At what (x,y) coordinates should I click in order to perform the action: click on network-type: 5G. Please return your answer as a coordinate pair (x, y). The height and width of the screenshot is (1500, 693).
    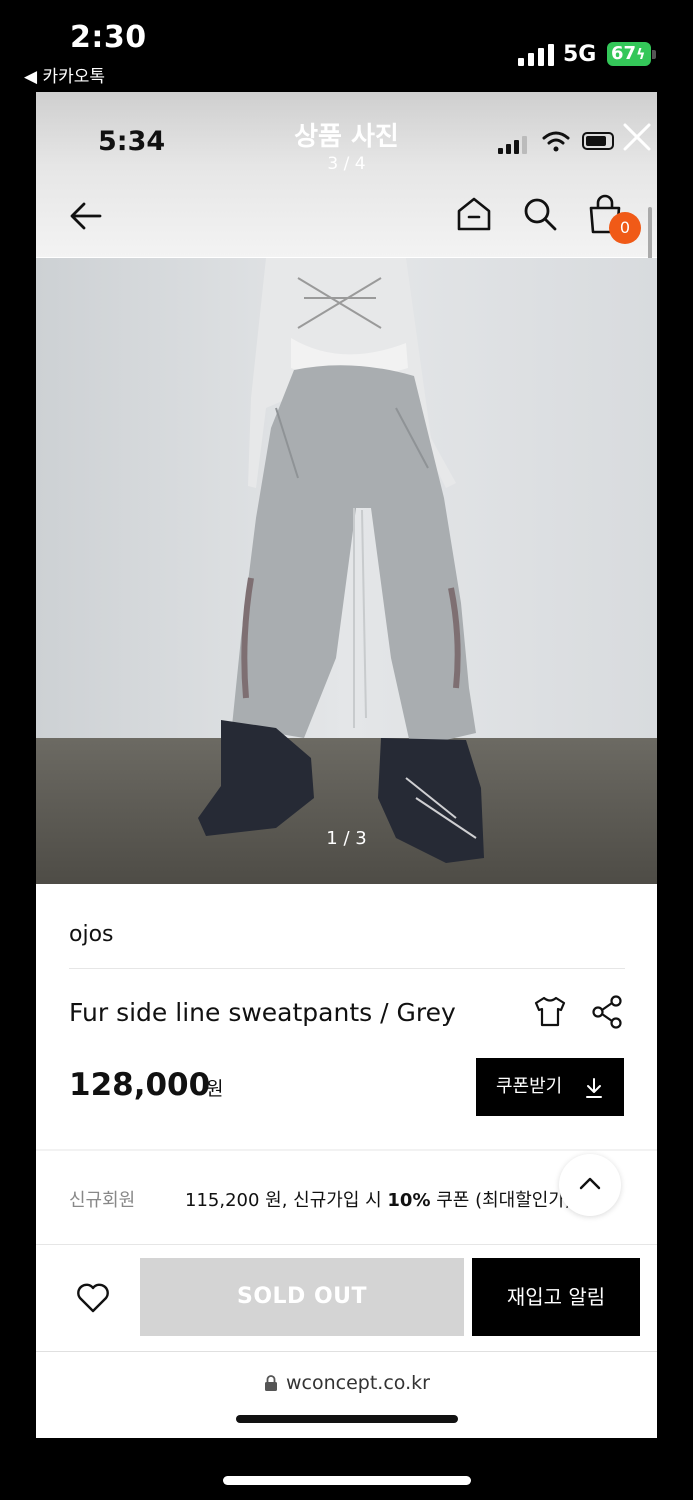
    Looking at the image, I should click on (580, 54).